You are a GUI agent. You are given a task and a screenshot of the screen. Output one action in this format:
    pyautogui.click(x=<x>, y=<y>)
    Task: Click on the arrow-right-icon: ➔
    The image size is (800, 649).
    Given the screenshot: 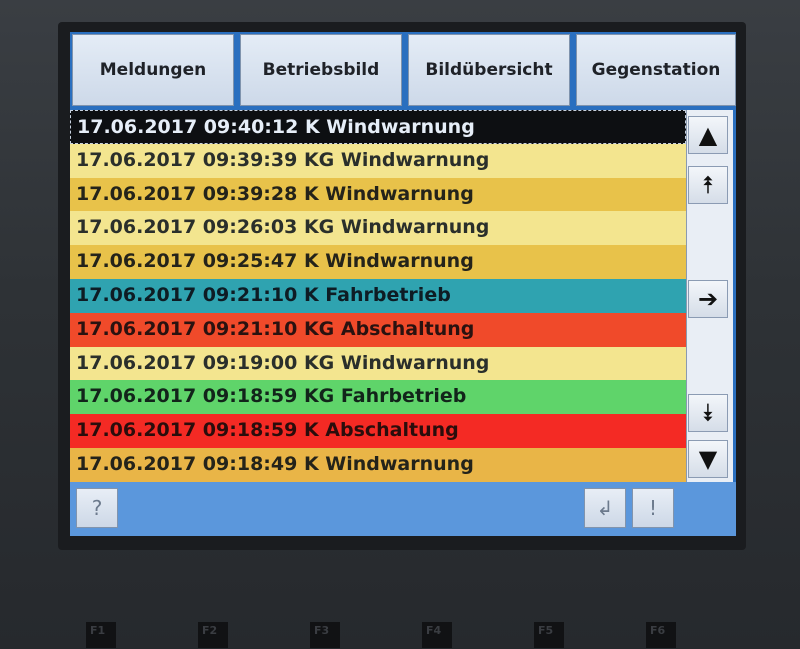 What is the action you would take?
    pyautogui.click(x=708, y=299)
    